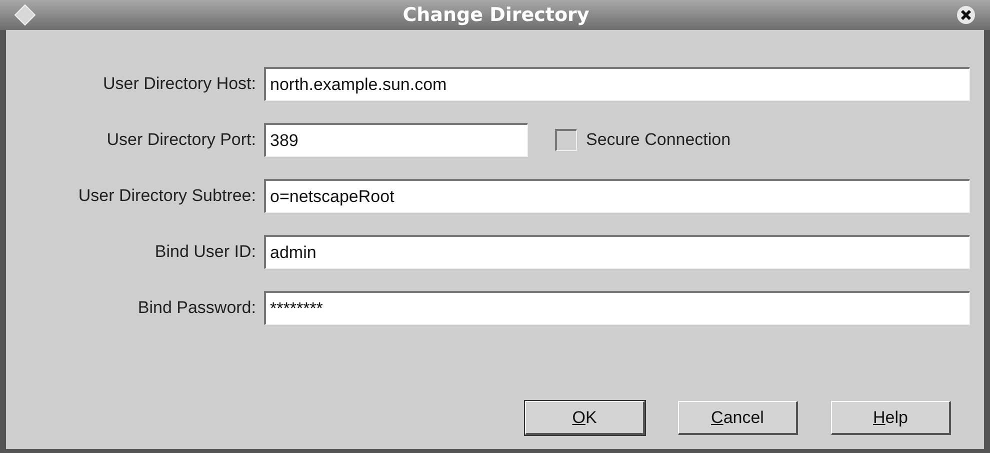 The width and height of the screenshot is (990, 453). Describe the element at coordinates (617, 252) in the screenshot. I see `input-field: admin` at that location.